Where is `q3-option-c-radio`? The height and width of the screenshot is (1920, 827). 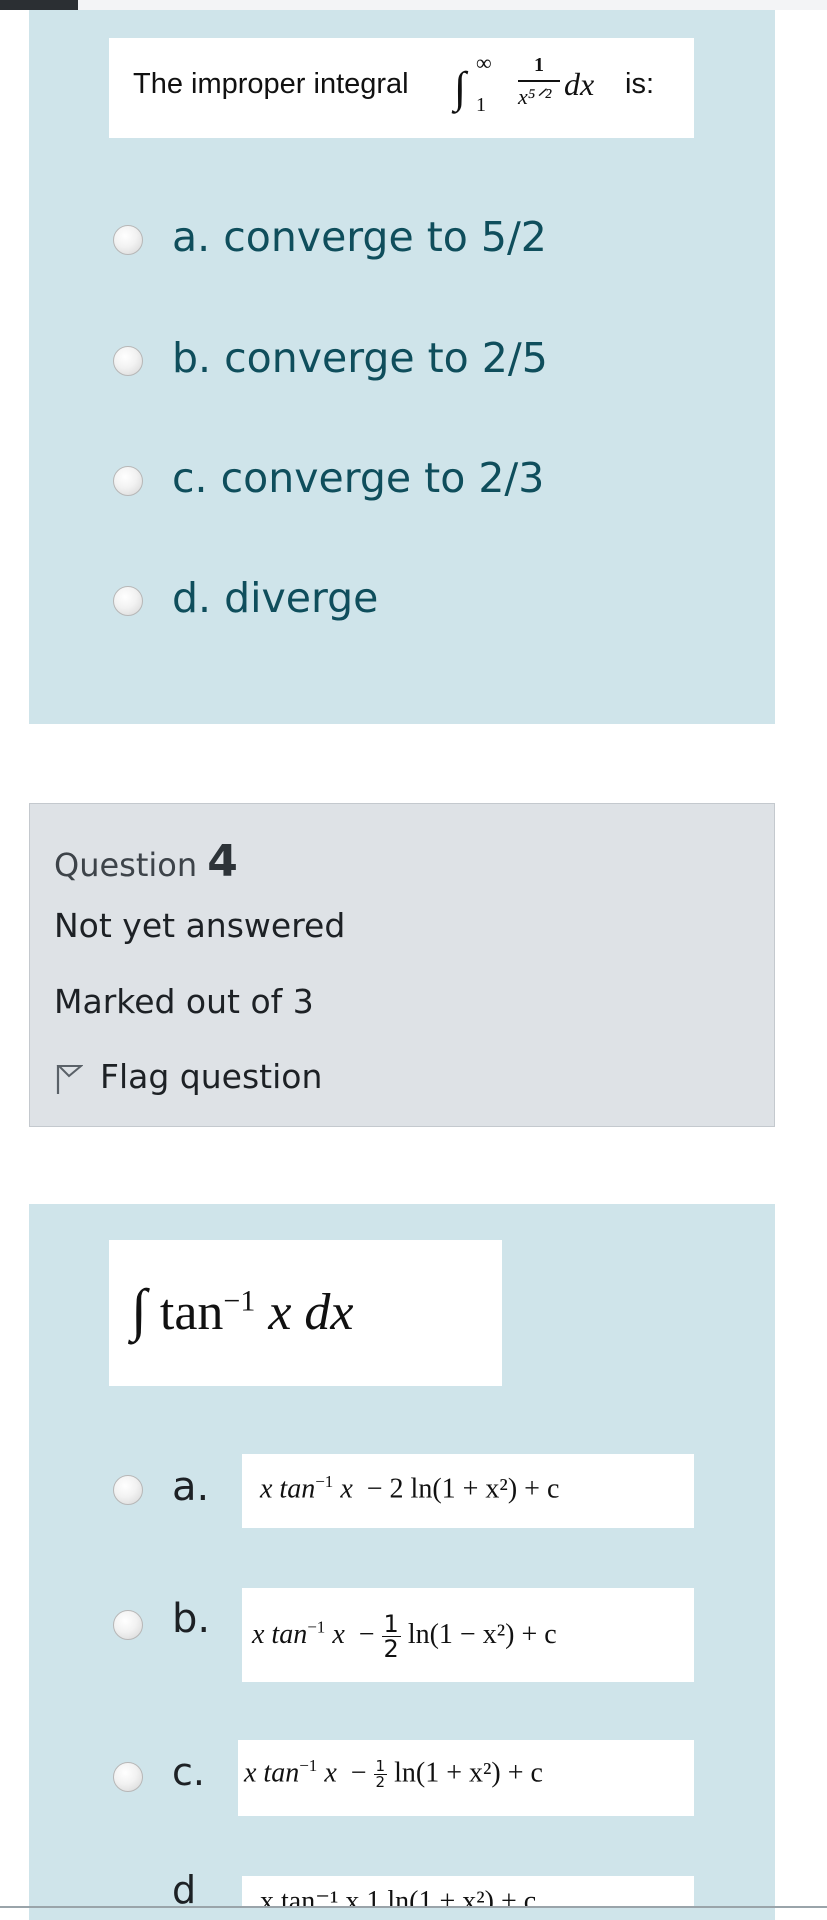 q3-option-c-radio is located at coordinates (128, 481).